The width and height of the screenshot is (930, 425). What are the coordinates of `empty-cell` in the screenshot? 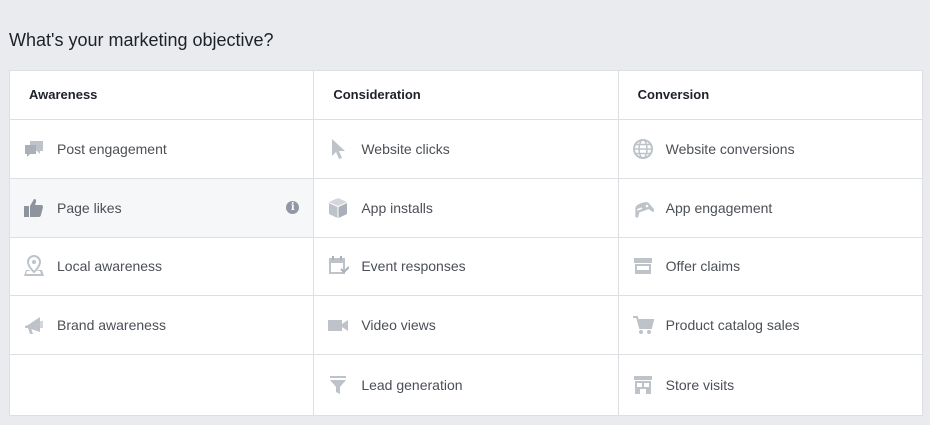 It's located at (161, 385).